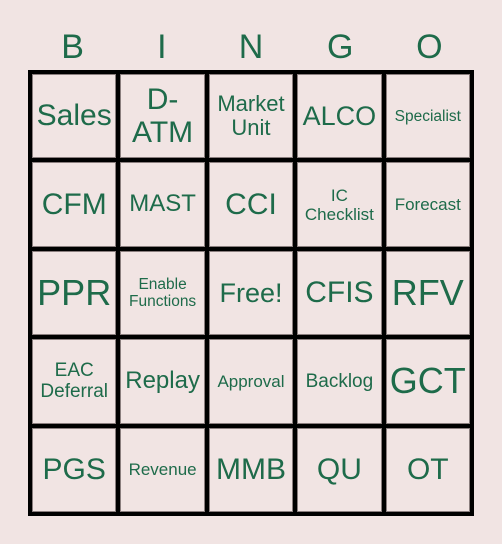  I want to click on bingo-cell: PPR, so click(74, 293).